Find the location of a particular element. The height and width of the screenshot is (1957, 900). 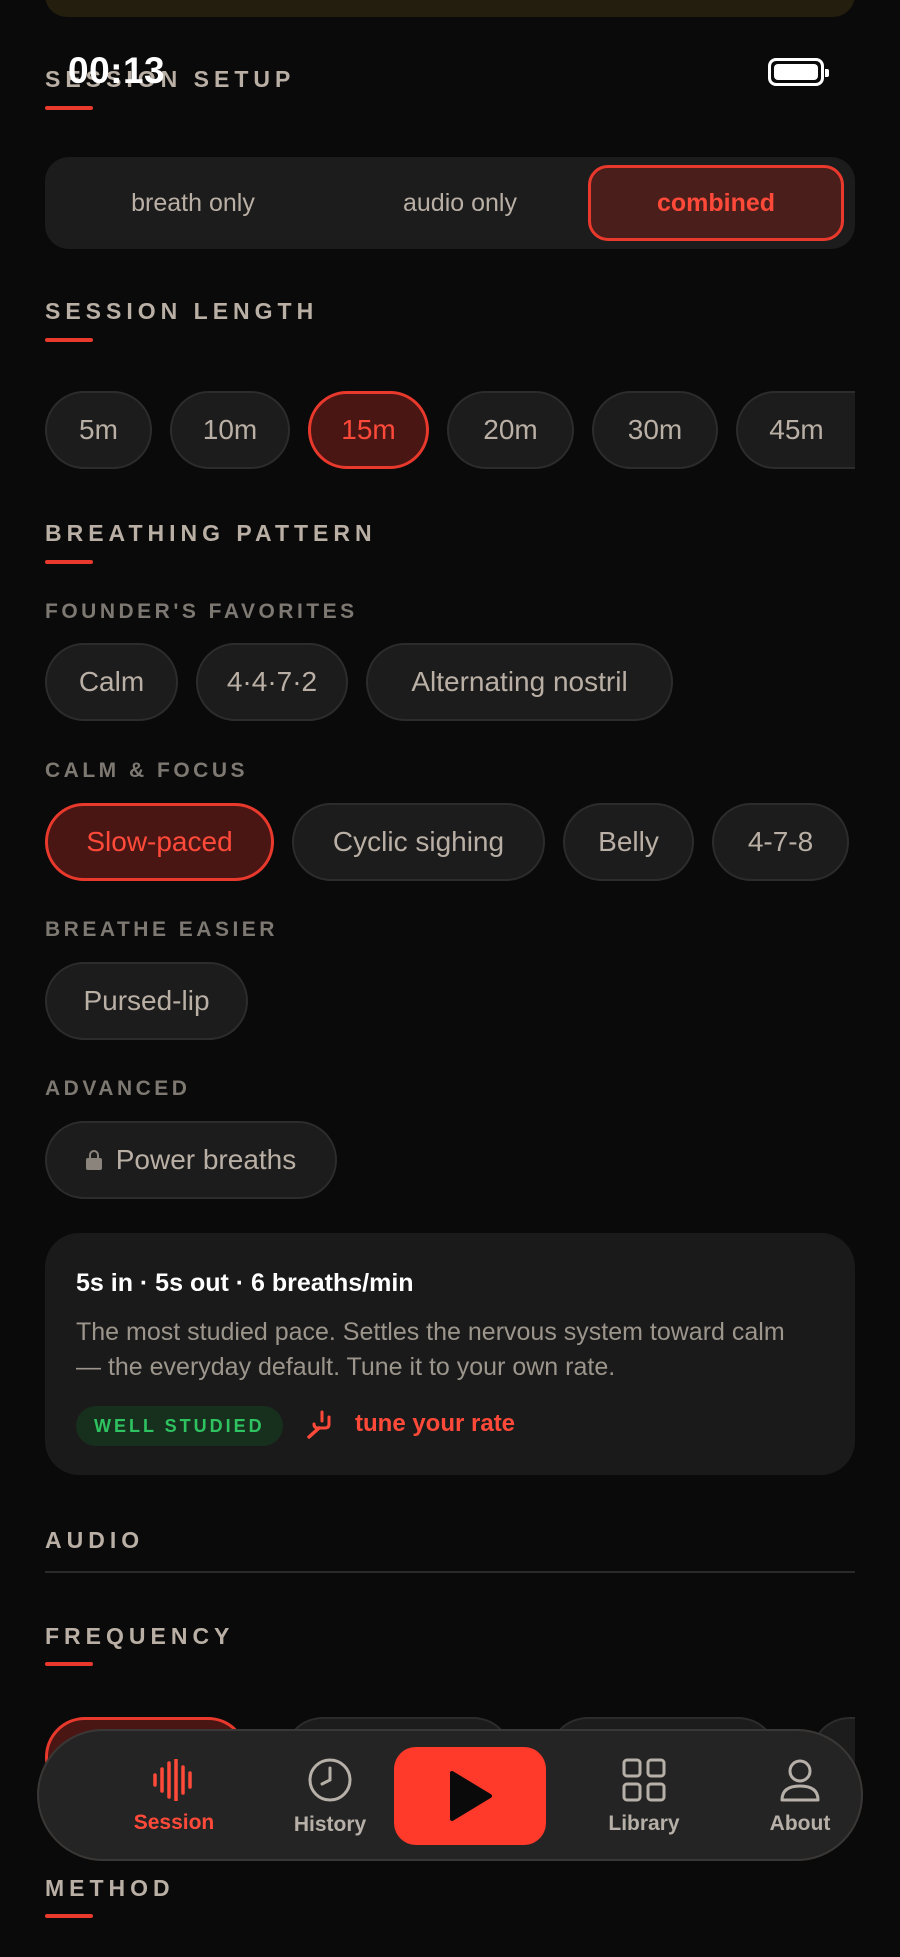

group-title-founders-favorites: FOUNDER'S FAVORITES is located at coordinates (201, 611).